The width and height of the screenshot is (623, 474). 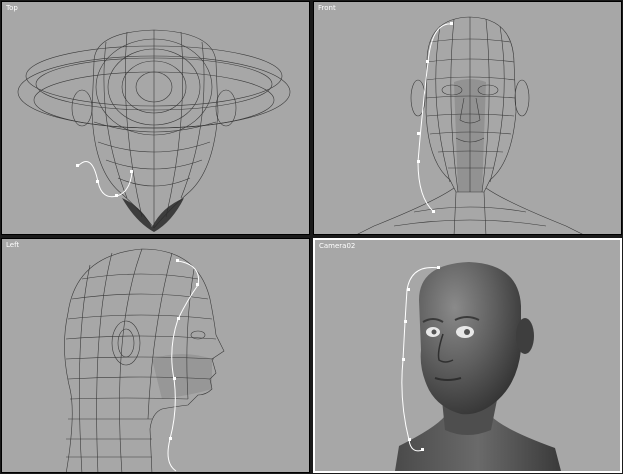 What do you see at coordinates (144, 360) in the screenshot?
I see `left-wireframe` at bounding box center [144, 360].